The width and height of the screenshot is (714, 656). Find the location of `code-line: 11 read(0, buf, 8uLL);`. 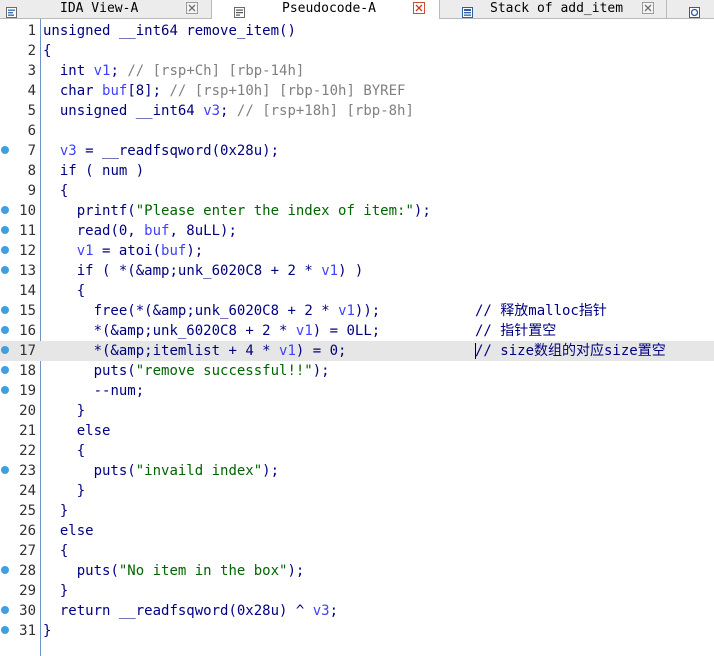

code-line: 11 read(0, buf, 8uLL); is located at coordinates (357, 231).